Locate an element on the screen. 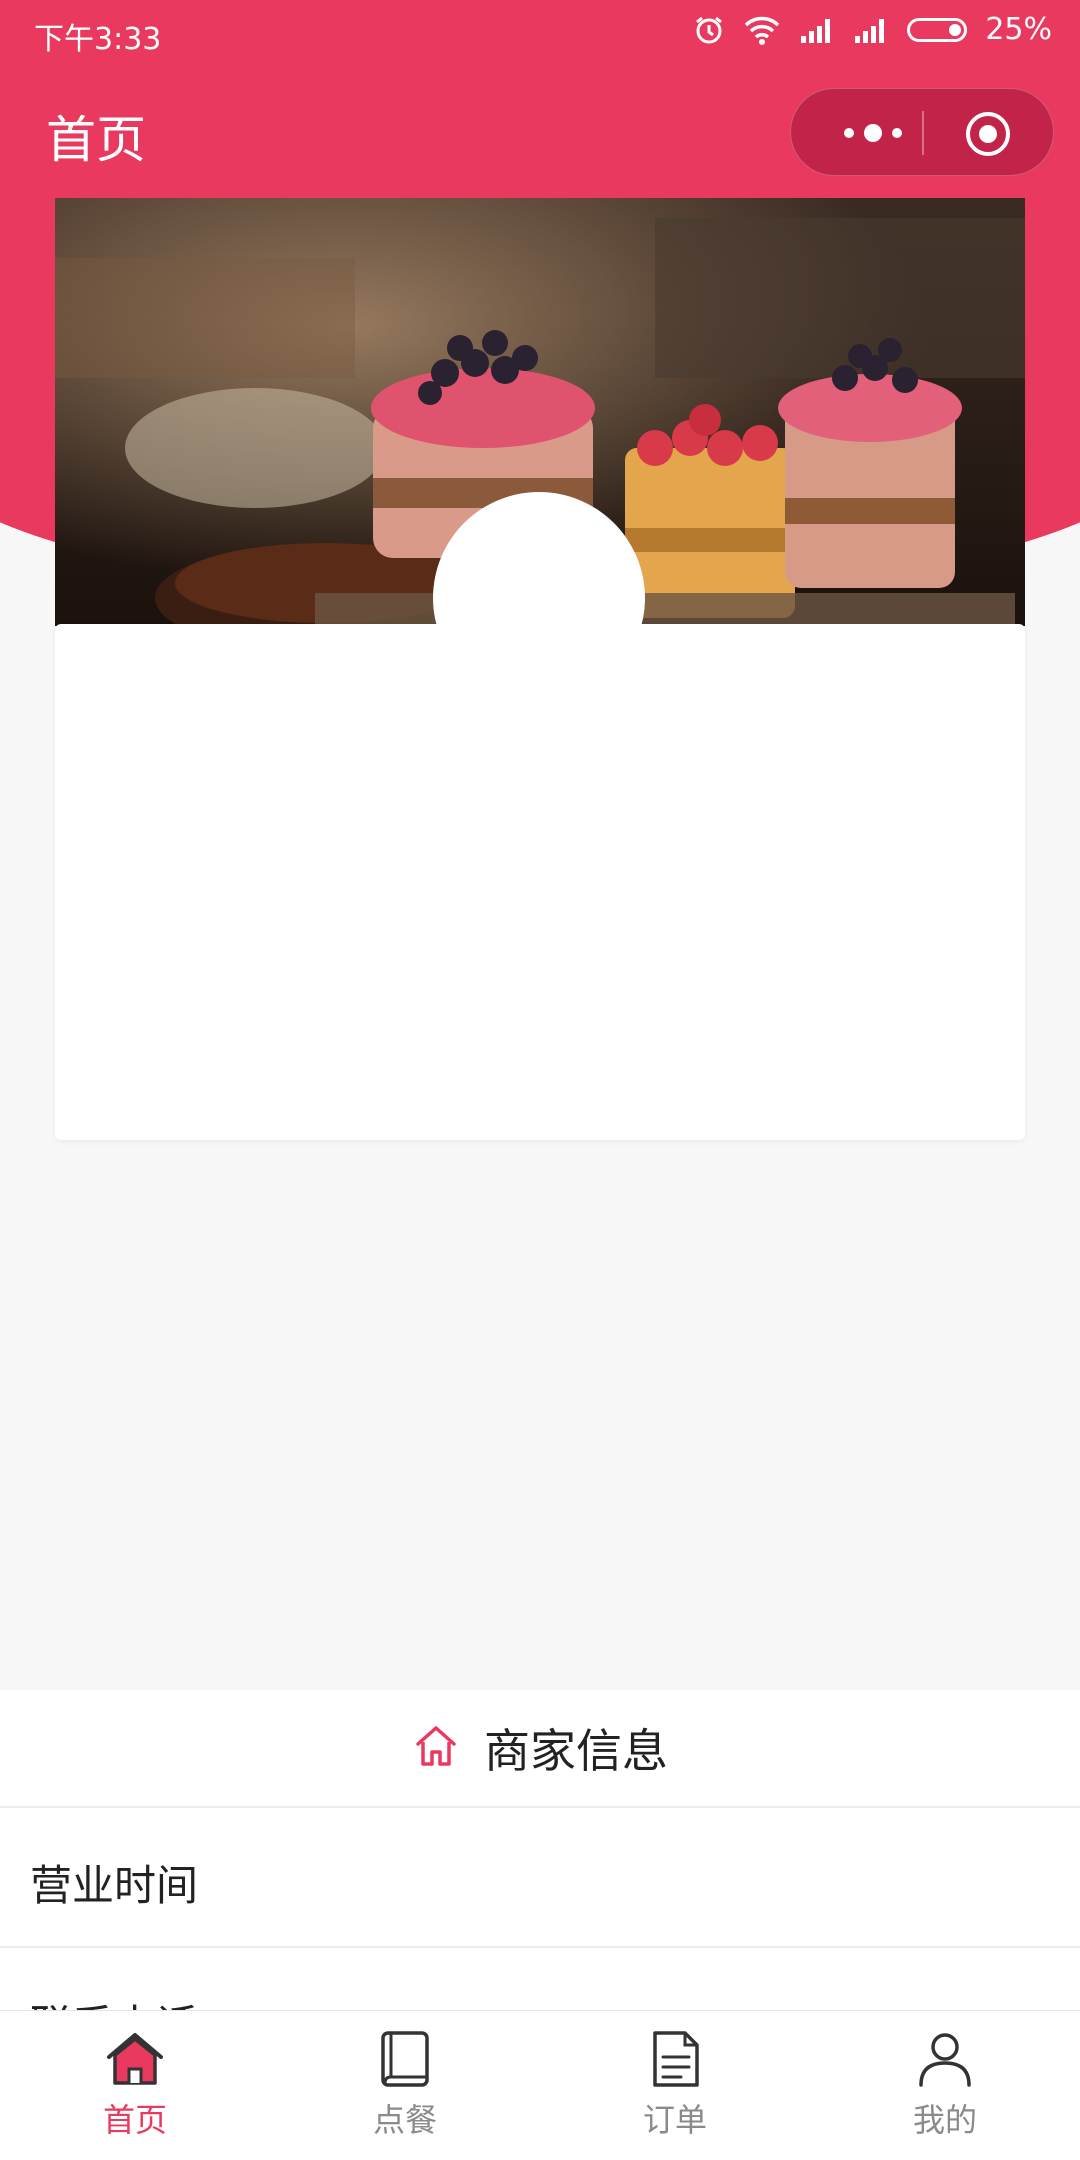 The image size is (1080, 2160). capsule-divider is located at coordinates (923, 133).